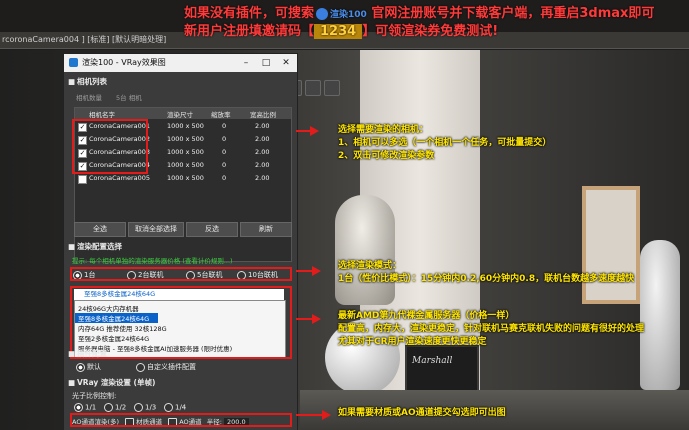 The height and width of the screenshot is (430, 689). Describe the element at coordinates (156, 229) in the screenshot. I see `deselect-all-button: 取消全部选择` at that location.